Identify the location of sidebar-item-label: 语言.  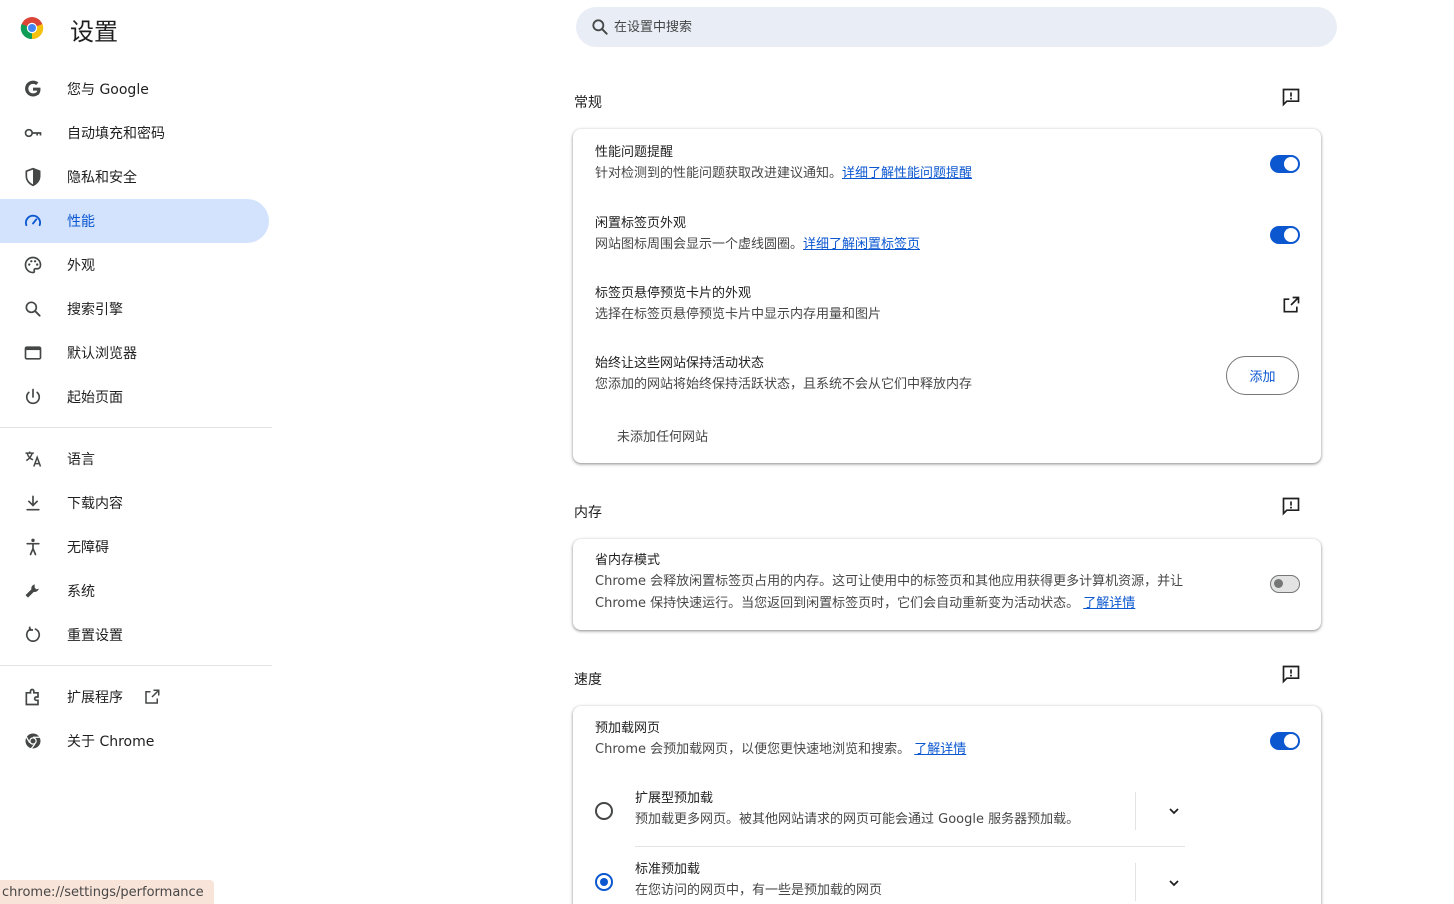
(81, 460).